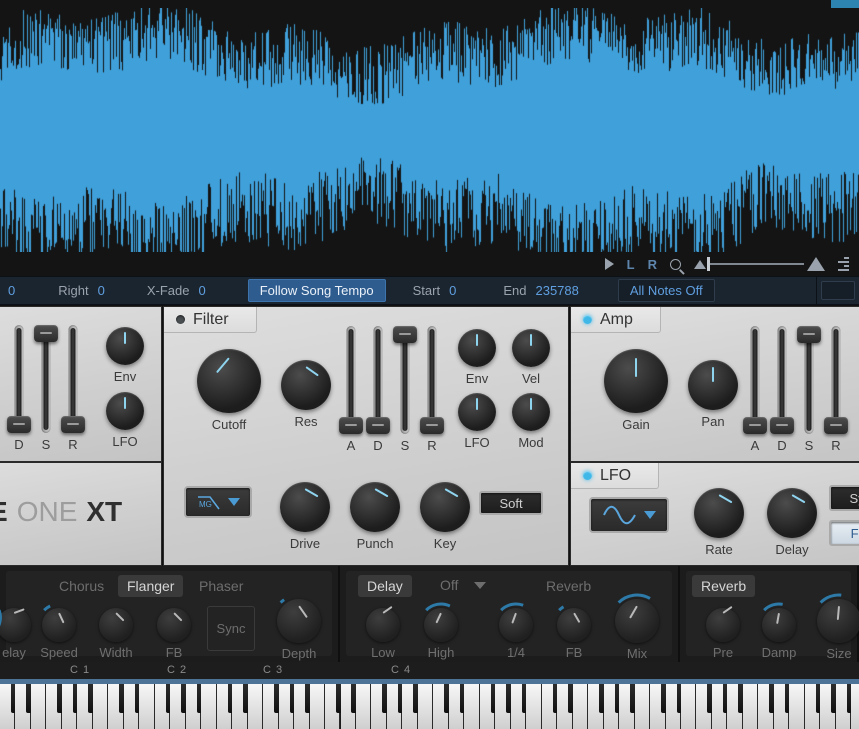  I want to click on knob-key: Key, so click(445, 516).